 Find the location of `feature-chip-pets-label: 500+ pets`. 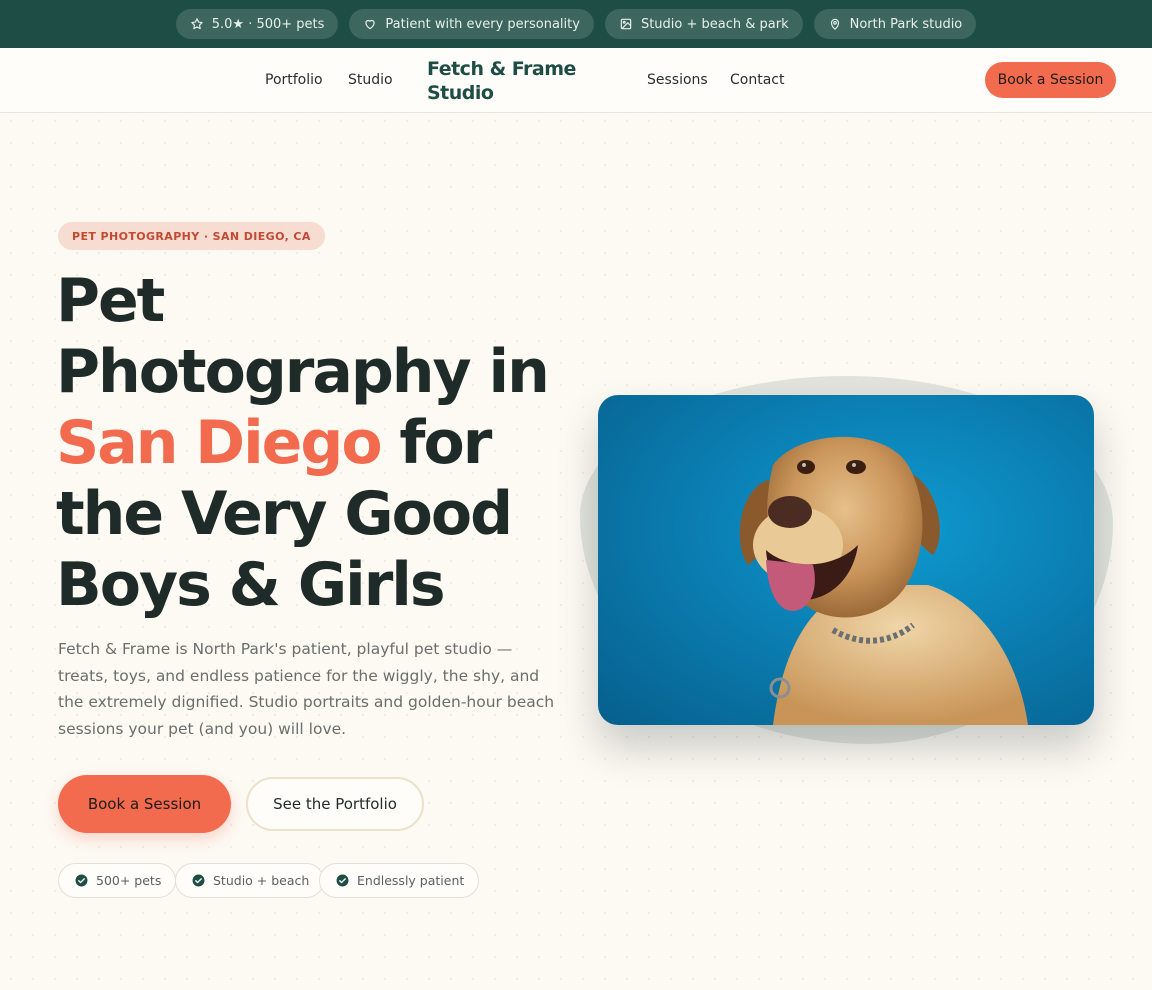

feature-chip-pets-label: 500+ pets is located at coordinates (129, 880).